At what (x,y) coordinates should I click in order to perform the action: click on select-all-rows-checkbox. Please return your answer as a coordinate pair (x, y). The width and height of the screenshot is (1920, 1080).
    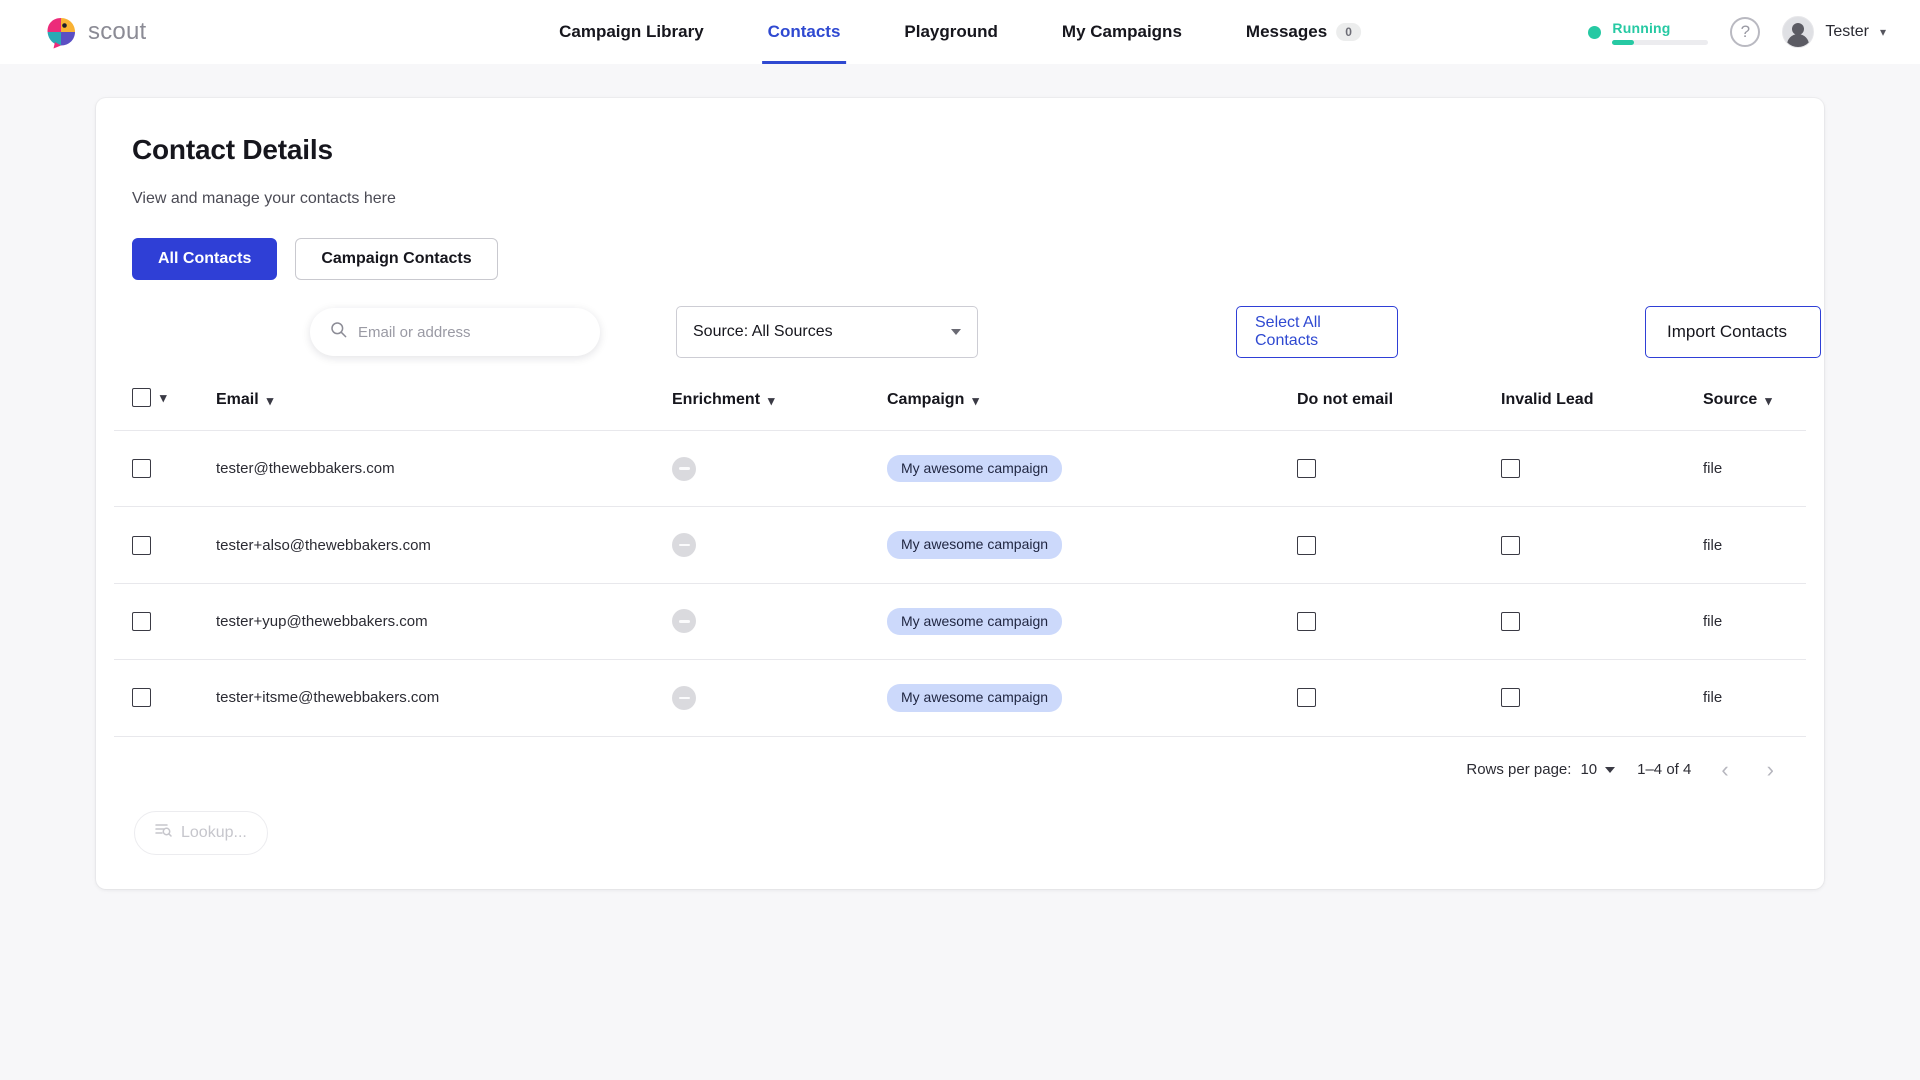
    Looking at the image, I should click on (141, 397).